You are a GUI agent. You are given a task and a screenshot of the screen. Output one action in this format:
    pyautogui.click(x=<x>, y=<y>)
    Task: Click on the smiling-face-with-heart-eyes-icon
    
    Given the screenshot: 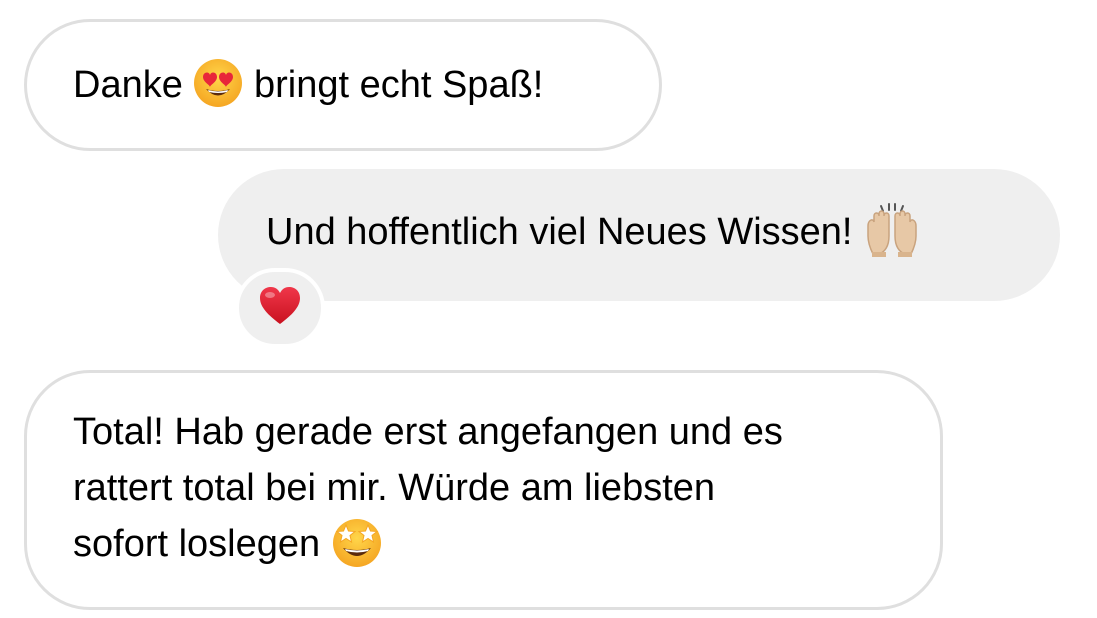 What is the action you would take?
    pyautogui.click(x=218, y=83)
    